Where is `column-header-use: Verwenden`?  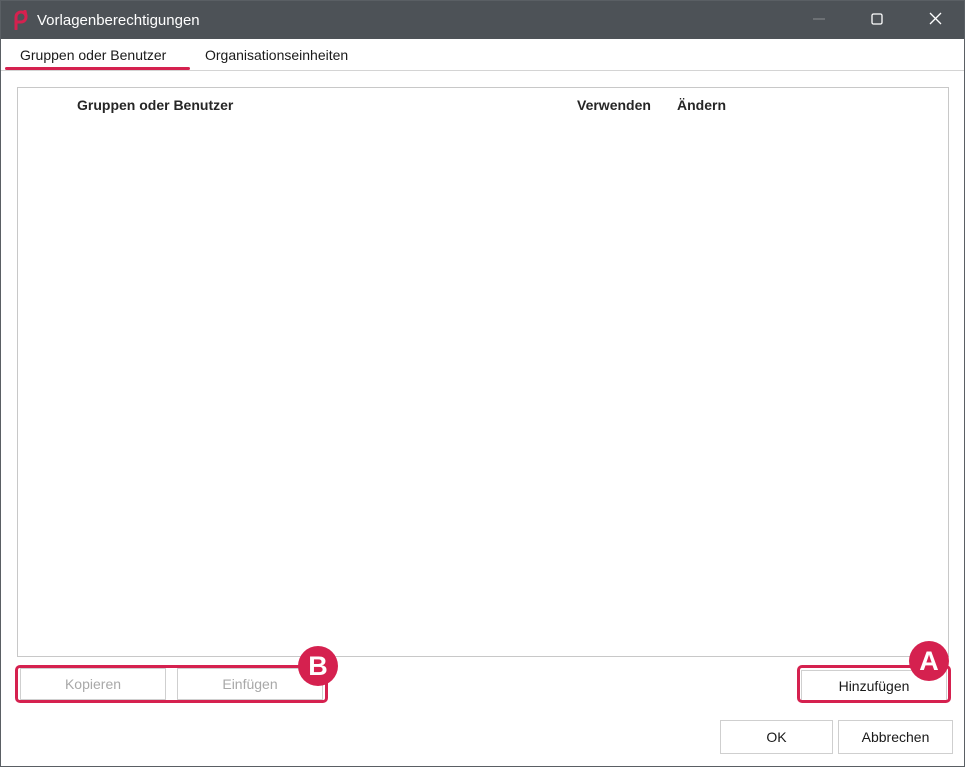 column-header-use: Verwenden is located at coordinates (614, 105).